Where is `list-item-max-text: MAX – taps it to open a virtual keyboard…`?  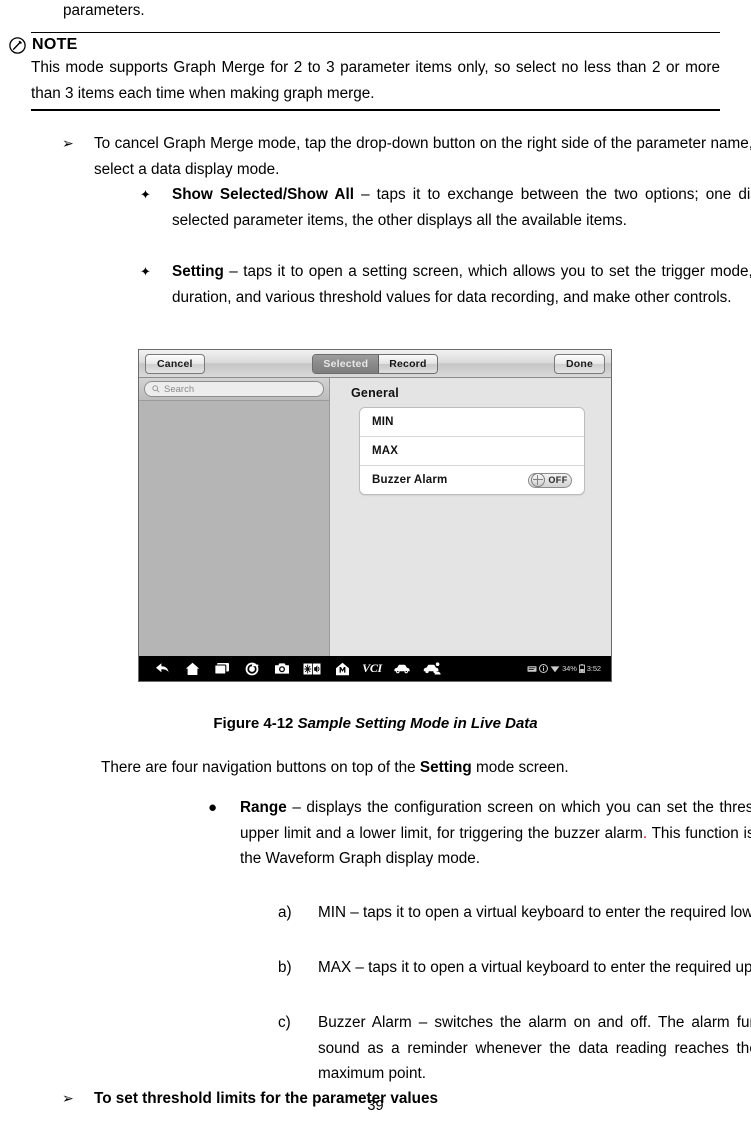 list-item-max-text: MAX – taps it to open a virtual keyboard… is located at coordinates (534, 967).